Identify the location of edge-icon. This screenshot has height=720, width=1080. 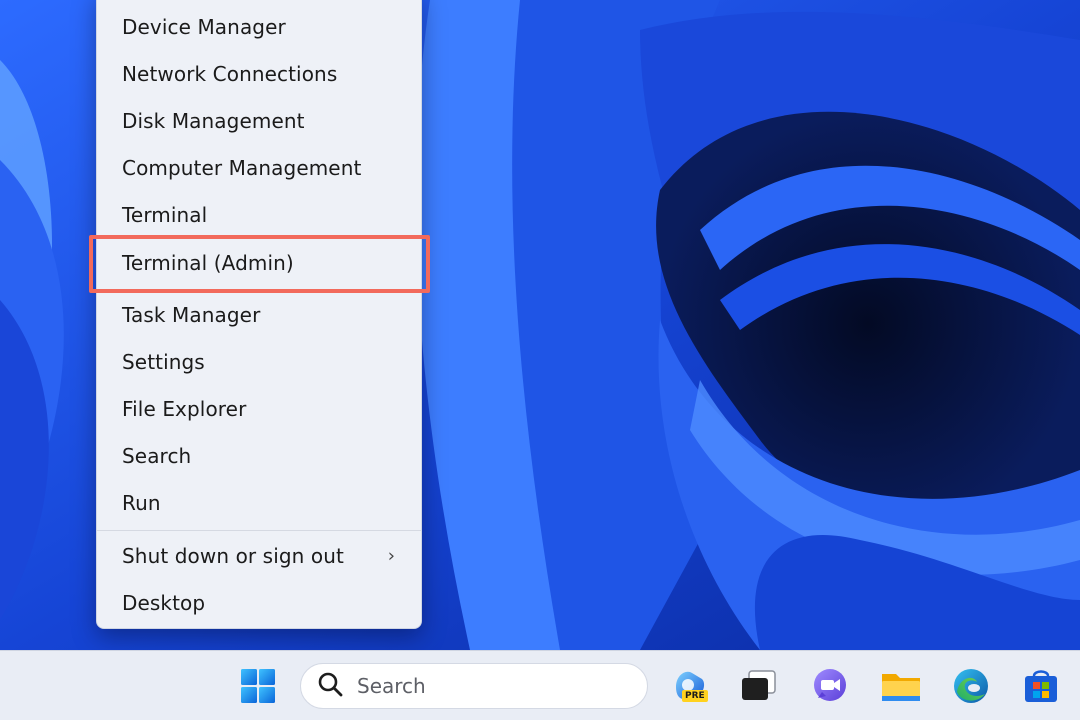
(971, 686).